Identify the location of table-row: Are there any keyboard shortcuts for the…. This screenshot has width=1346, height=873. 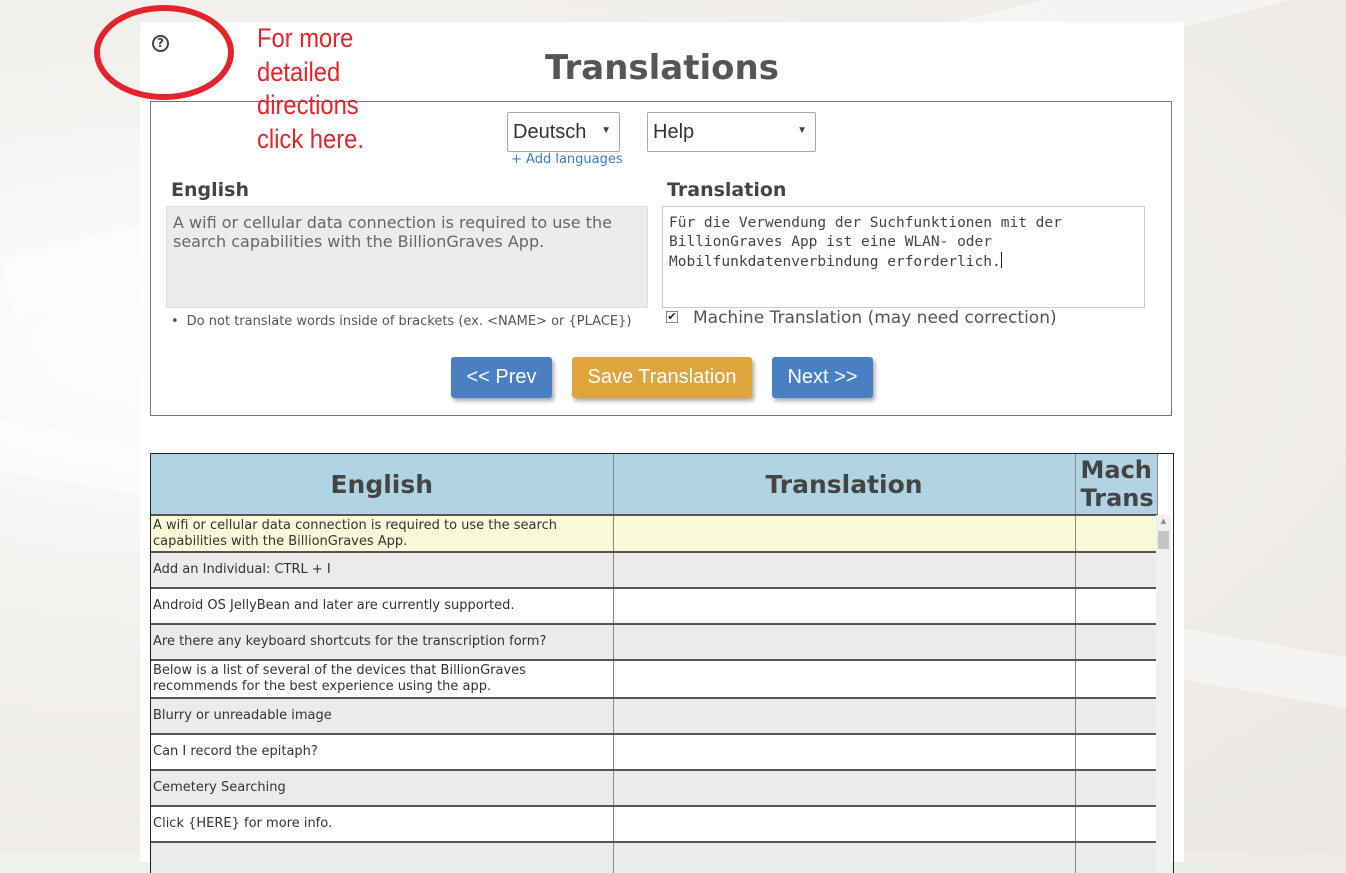
(654, 642).